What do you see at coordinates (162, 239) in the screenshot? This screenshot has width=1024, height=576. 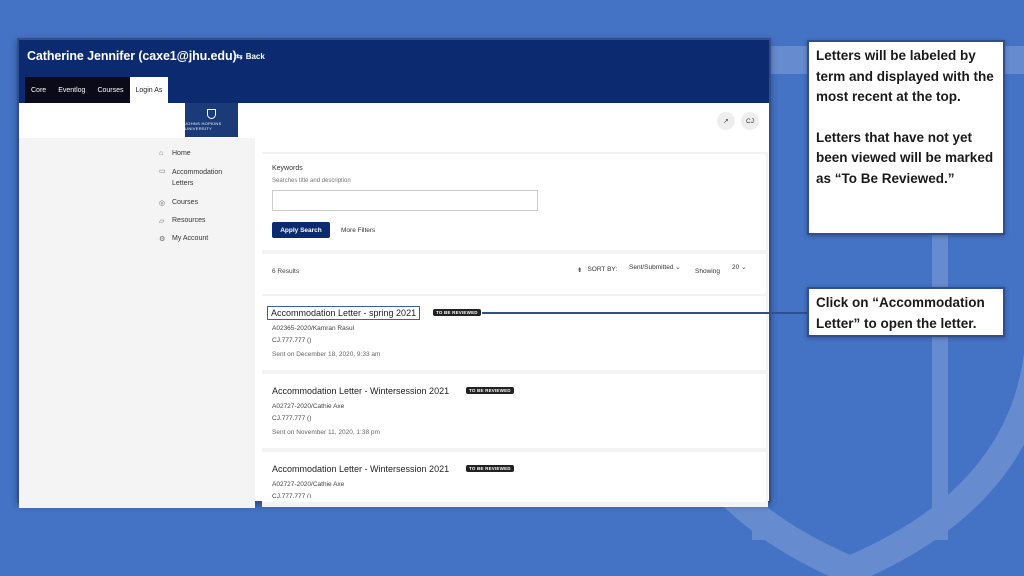 I see `gear-icon: ⚙` at bounding box center [162, 239].